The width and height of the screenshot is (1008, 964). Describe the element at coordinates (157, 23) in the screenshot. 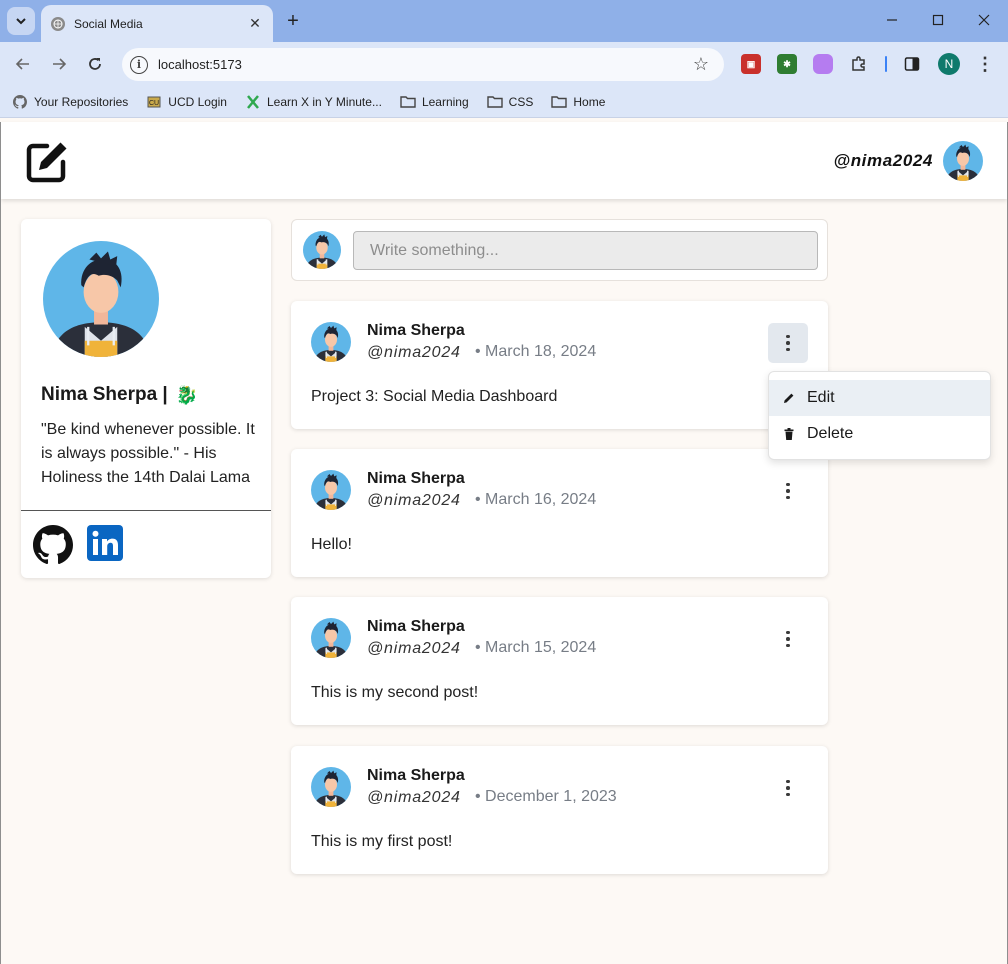

I see `browser-tab: Social Media ✕` at that location.